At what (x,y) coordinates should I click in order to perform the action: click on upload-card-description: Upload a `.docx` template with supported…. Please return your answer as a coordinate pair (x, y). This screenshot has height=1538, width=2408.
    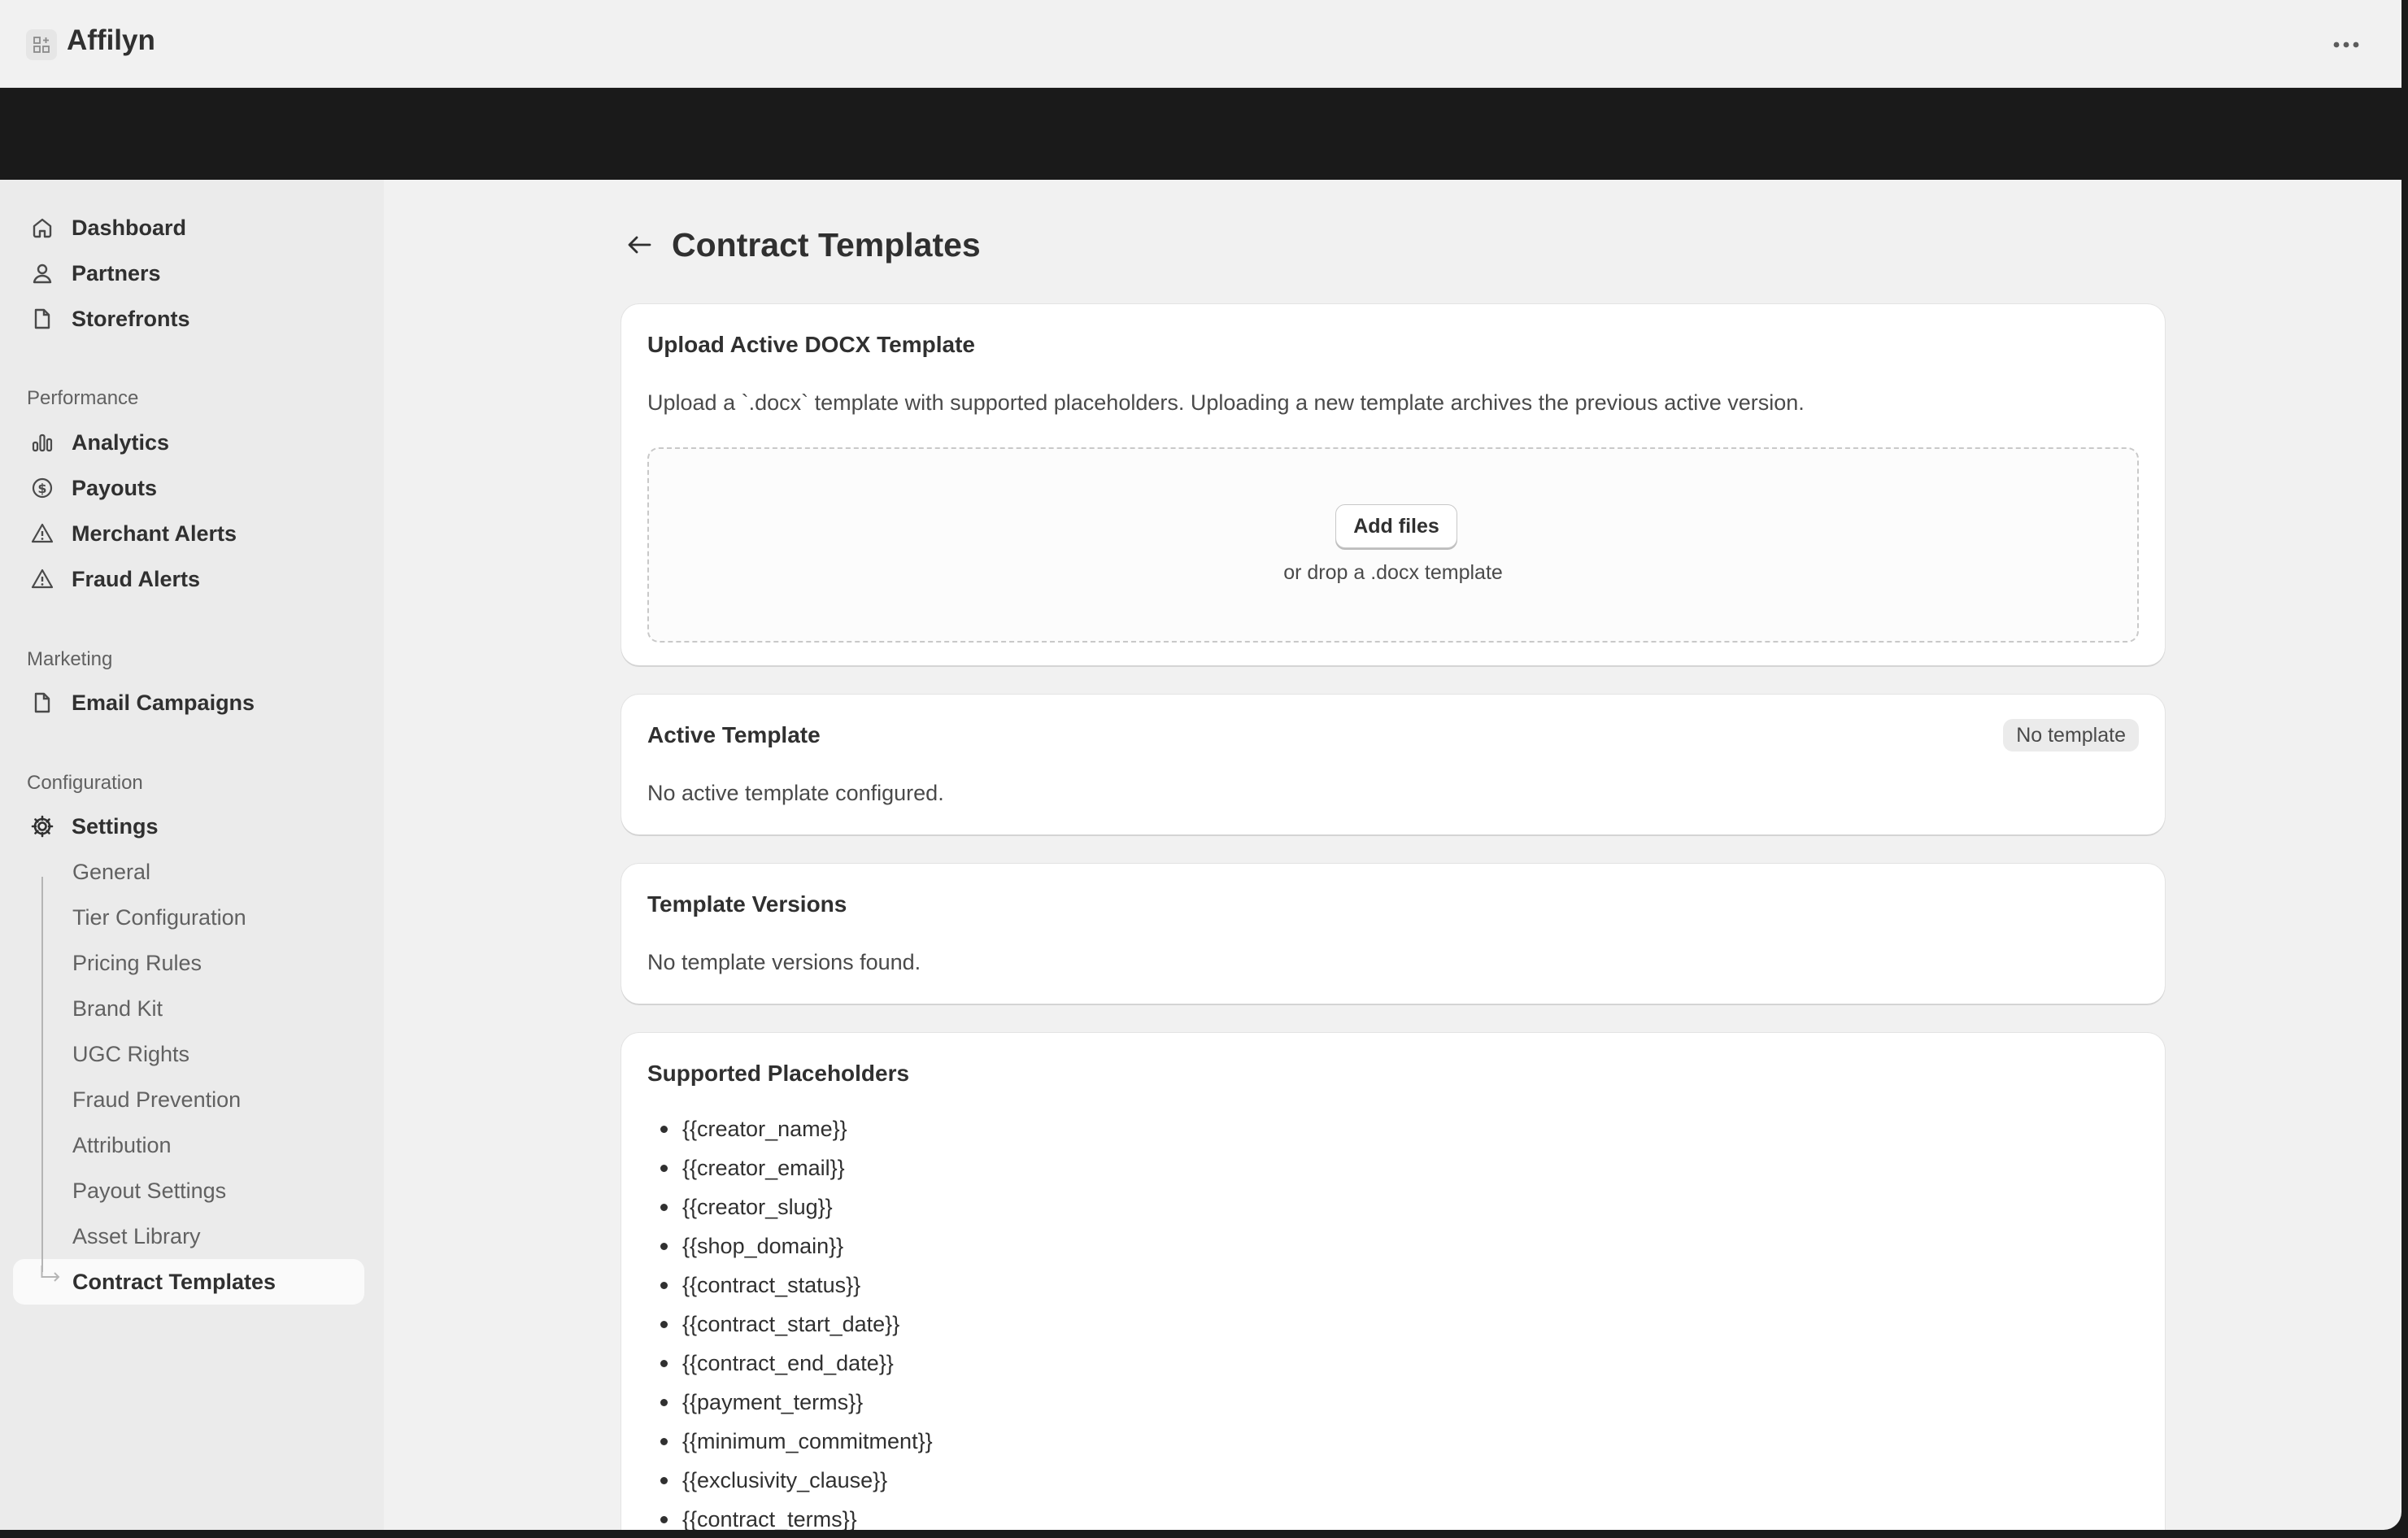
    Looking at the image, I should click on (1226, 402).